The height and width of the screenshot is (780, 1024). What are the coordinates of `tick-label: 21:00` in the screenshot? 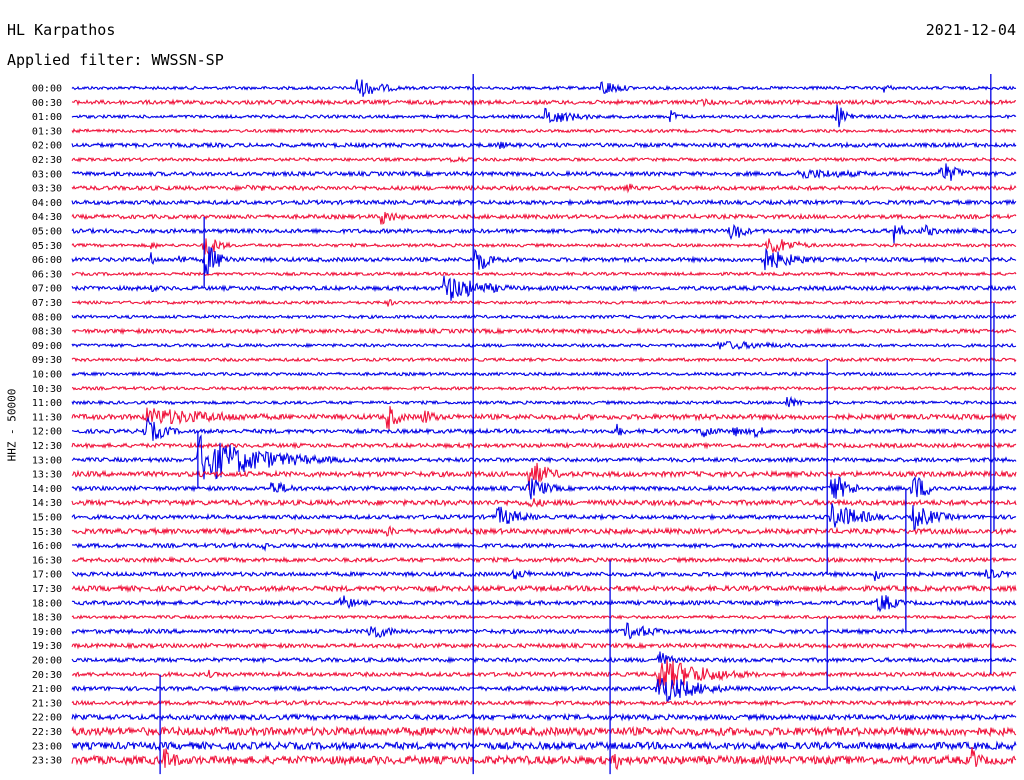 It's located at (47, 689).